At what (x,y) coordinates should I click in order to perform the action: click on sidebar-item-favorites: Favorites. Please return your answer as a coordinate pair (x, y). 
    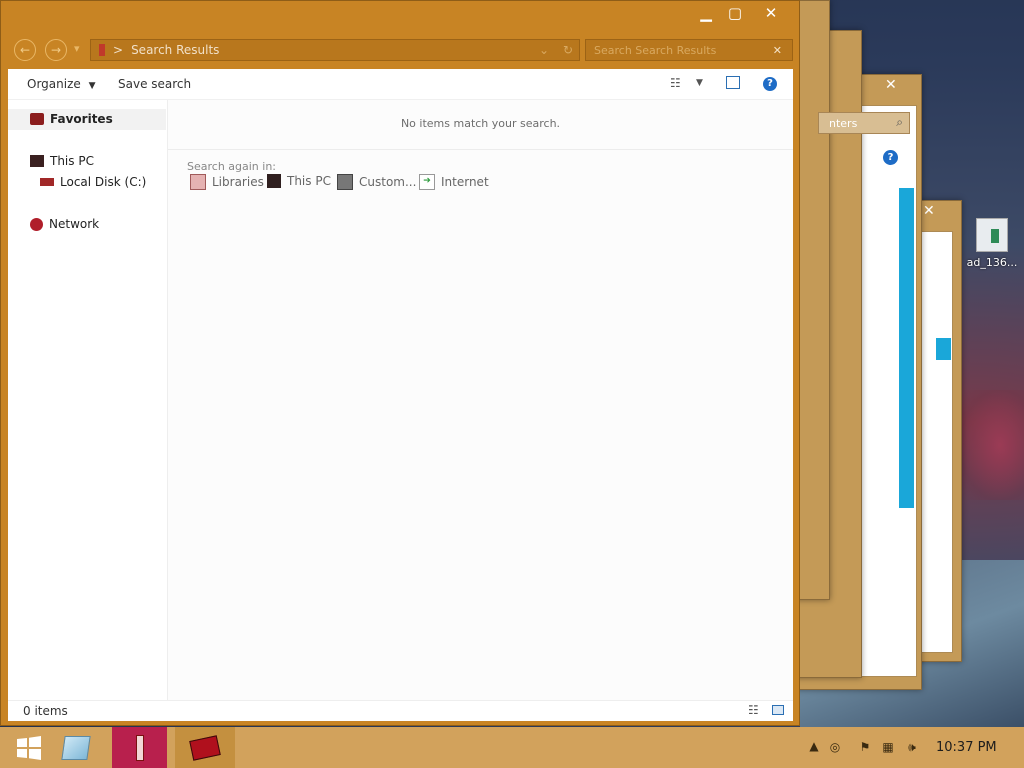
    Looking at the image, I should click on (71, 119).